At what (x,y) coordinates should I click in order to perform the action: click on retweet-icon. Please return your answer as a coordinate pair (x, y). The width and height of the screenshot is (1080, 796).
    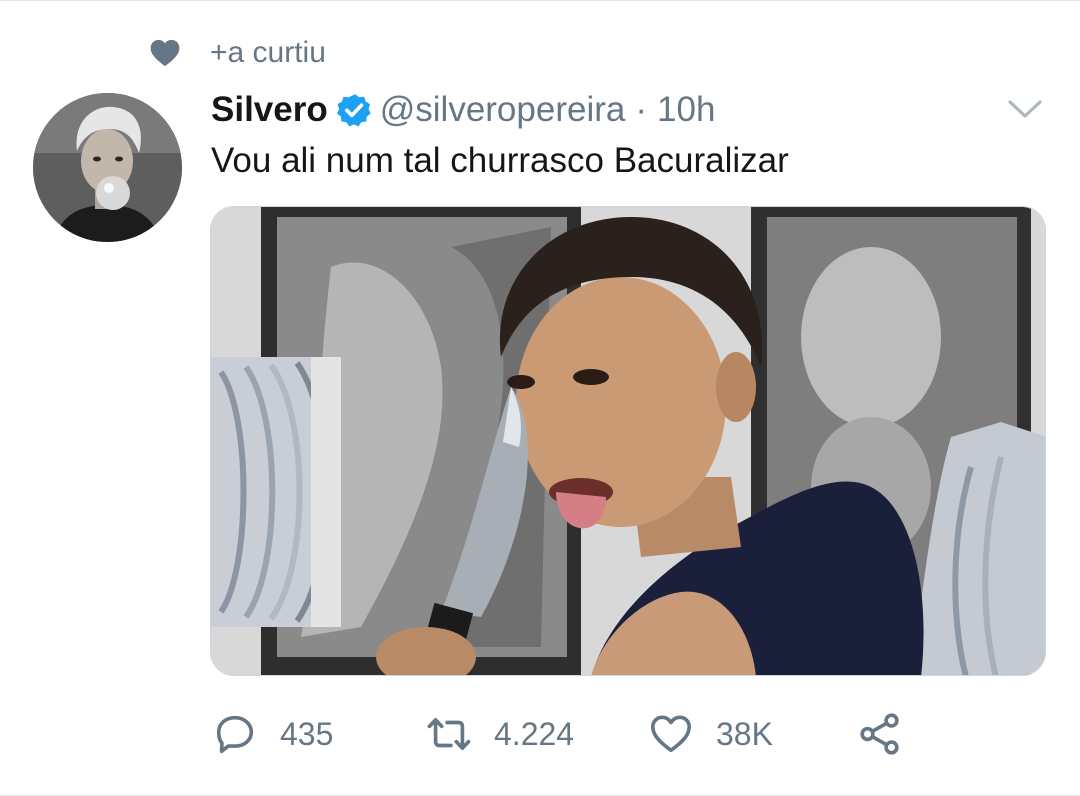
    Looking at the image, I should click on (449, 734).